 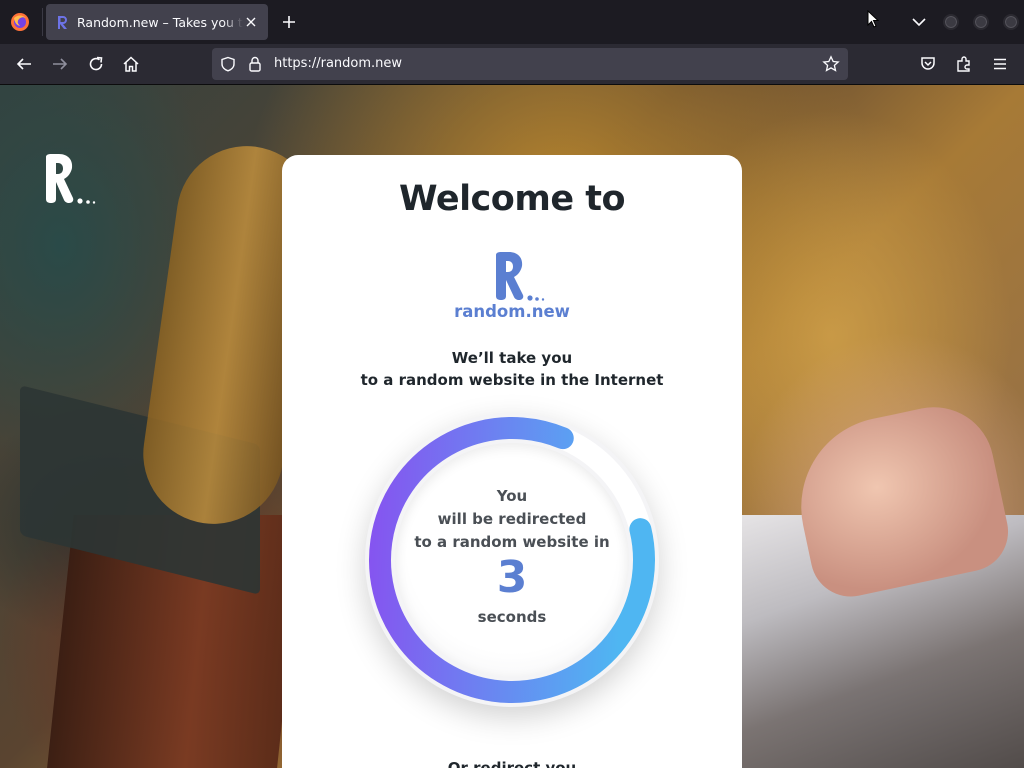 I want to click on minimize-button, so click(x=951, y=22).